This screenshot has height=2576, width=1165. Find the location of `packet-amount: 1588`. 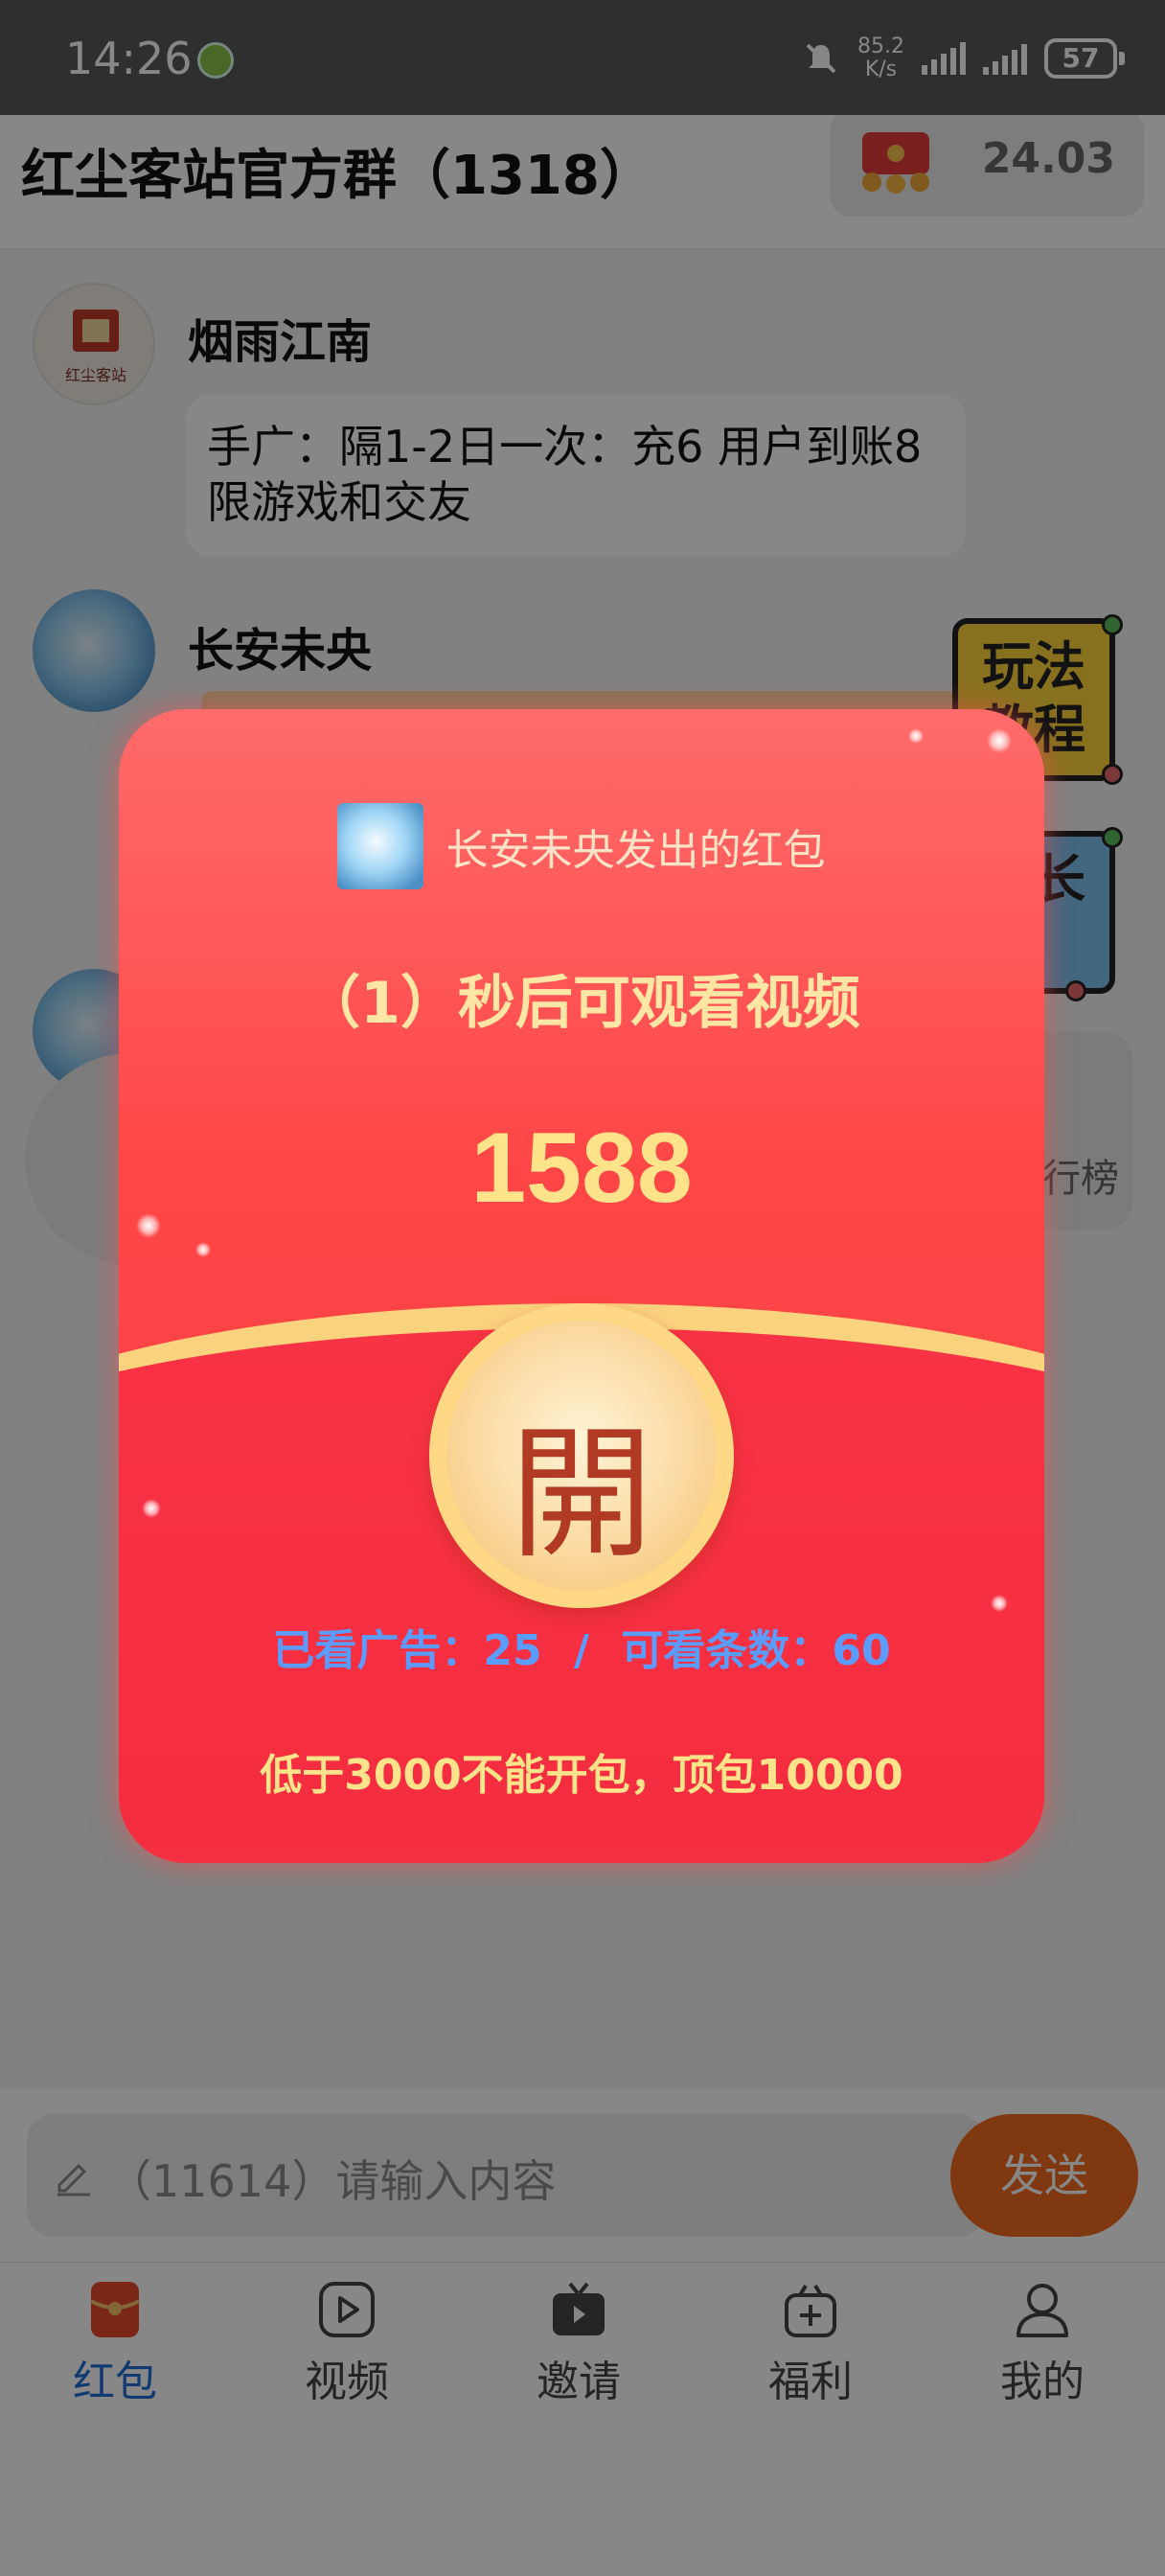

packet-amount: 1588 is located at coordinates (581, 1168).